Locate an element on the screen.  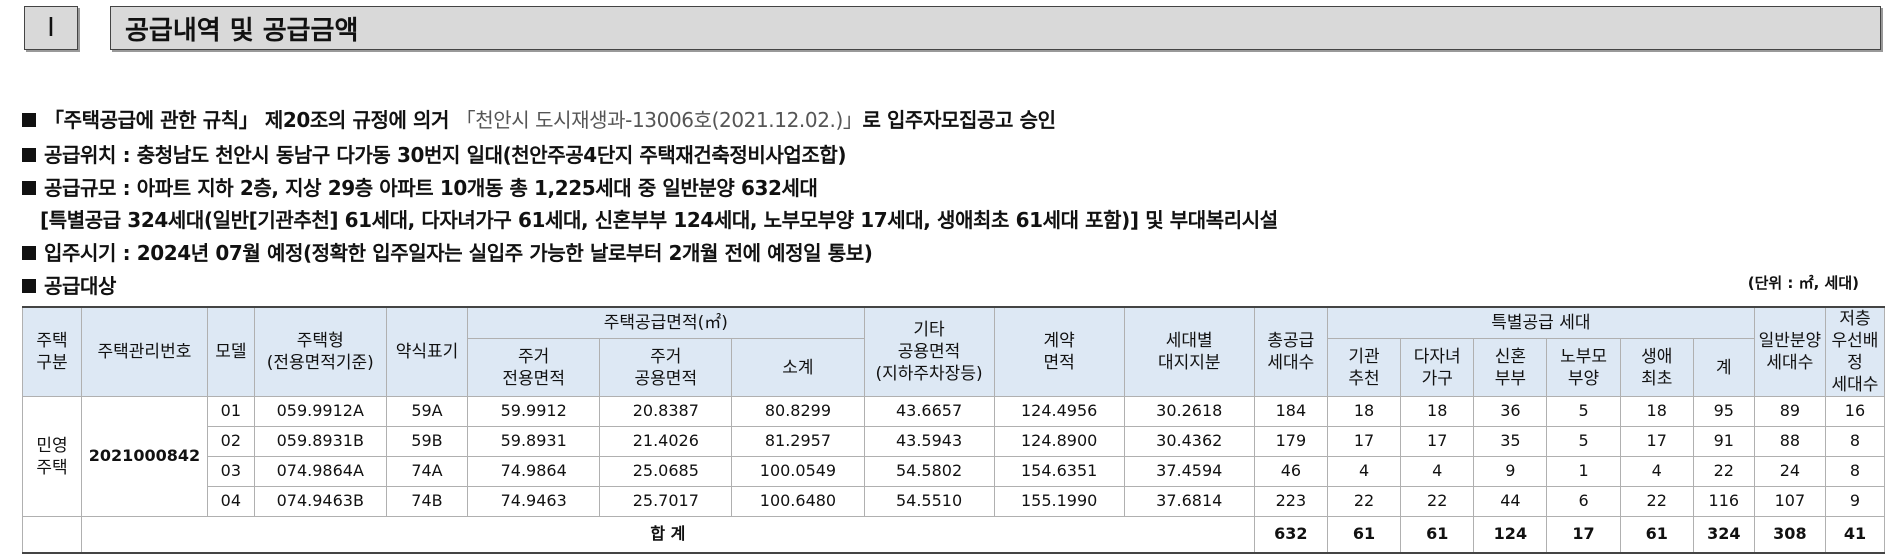
header-supply-area-group: 주택공급면적(㎡) is located at coordinates (666, 323).